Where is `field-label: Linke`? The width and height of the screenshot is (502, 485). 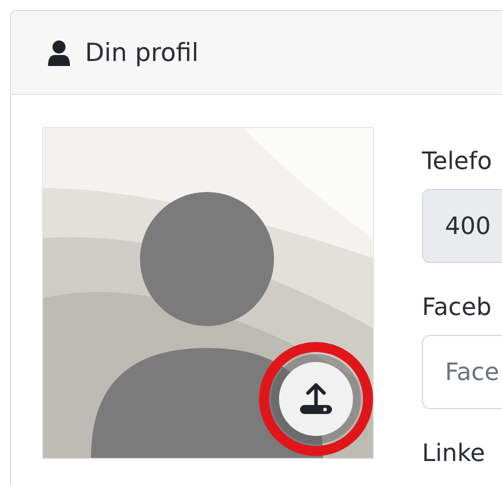 field-label: Linke is located at coordinates (454, 453).